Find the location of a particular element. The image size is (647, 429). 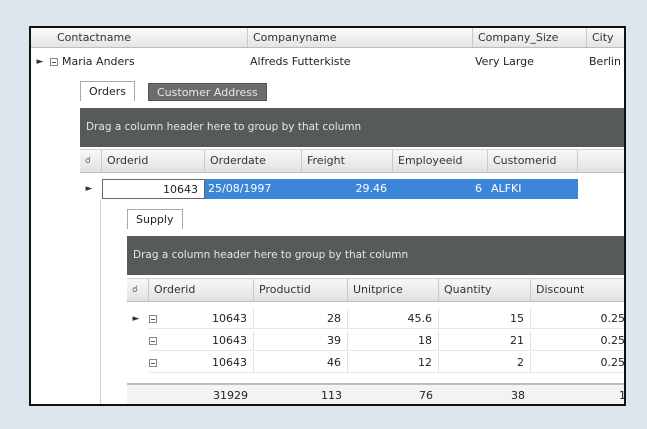

collapse-icon is located at coordinates (54, 62).